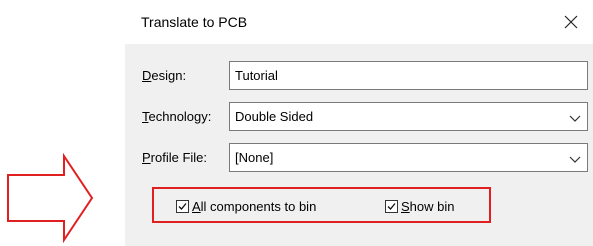 The height and width of the screenshot is (246, 593). I want to click on dialog-title: Translate to PCB, so click(194, 22).